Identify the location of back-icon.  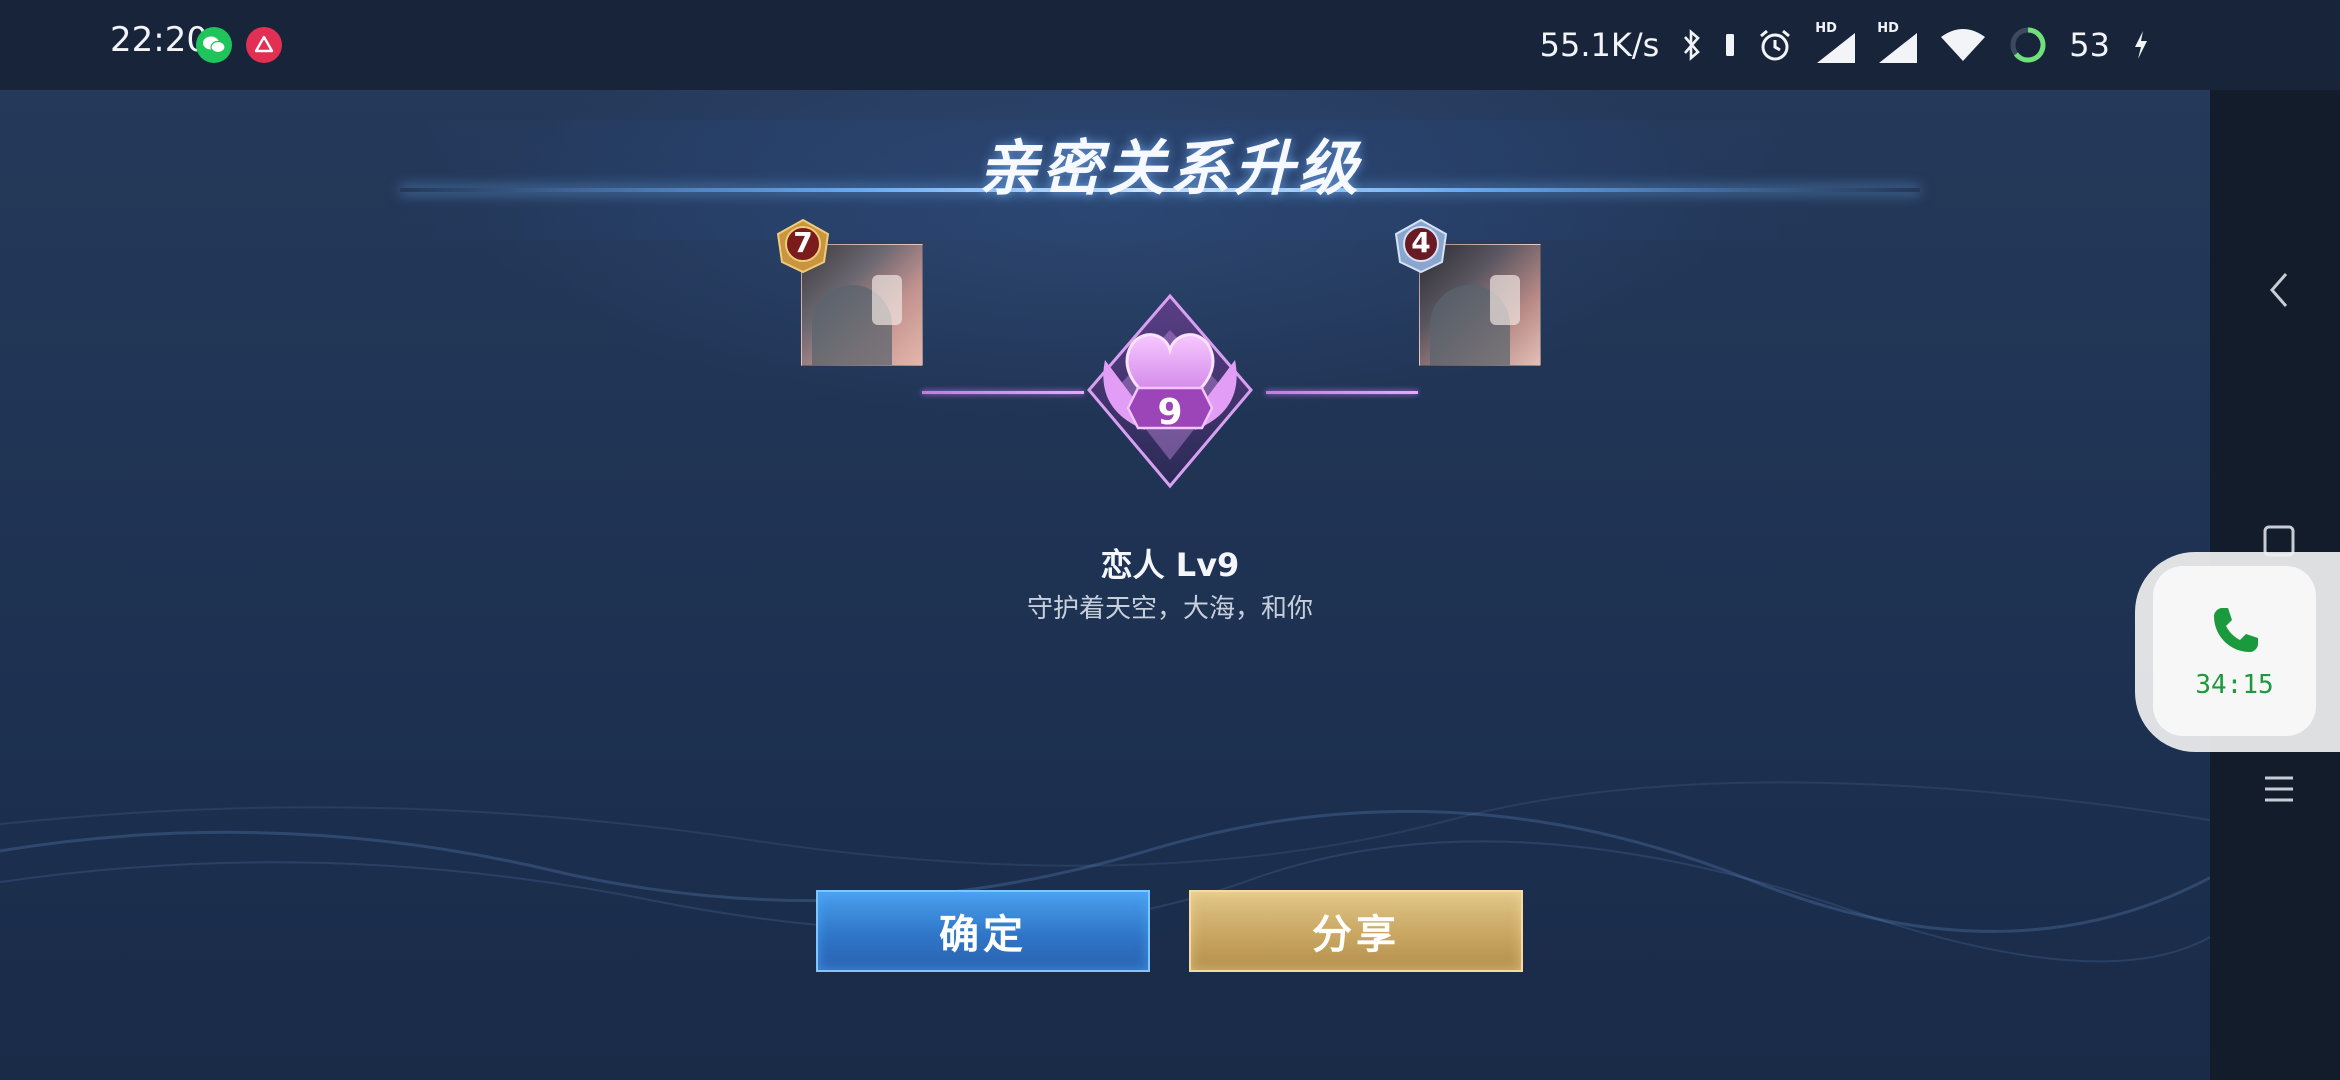
(2279, 290).